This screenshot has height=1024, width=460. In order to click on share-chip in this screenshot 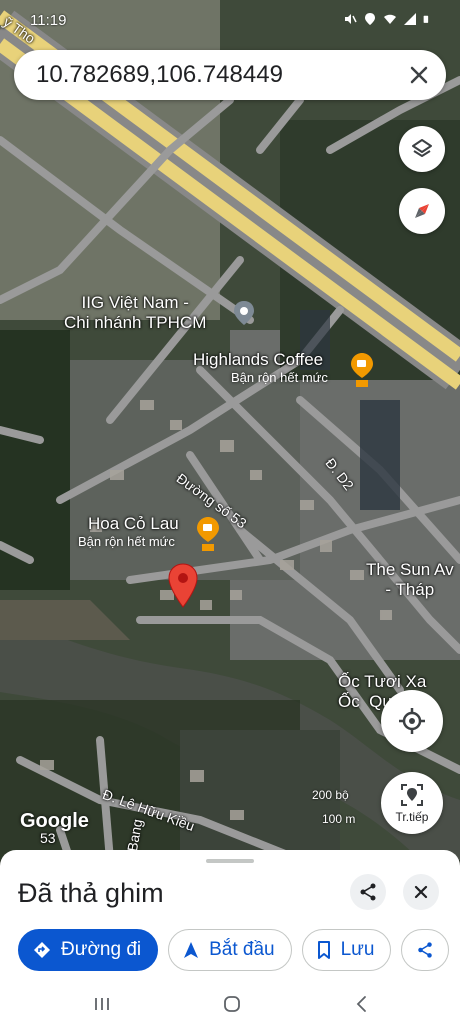, I will do `click(425, 950)`.